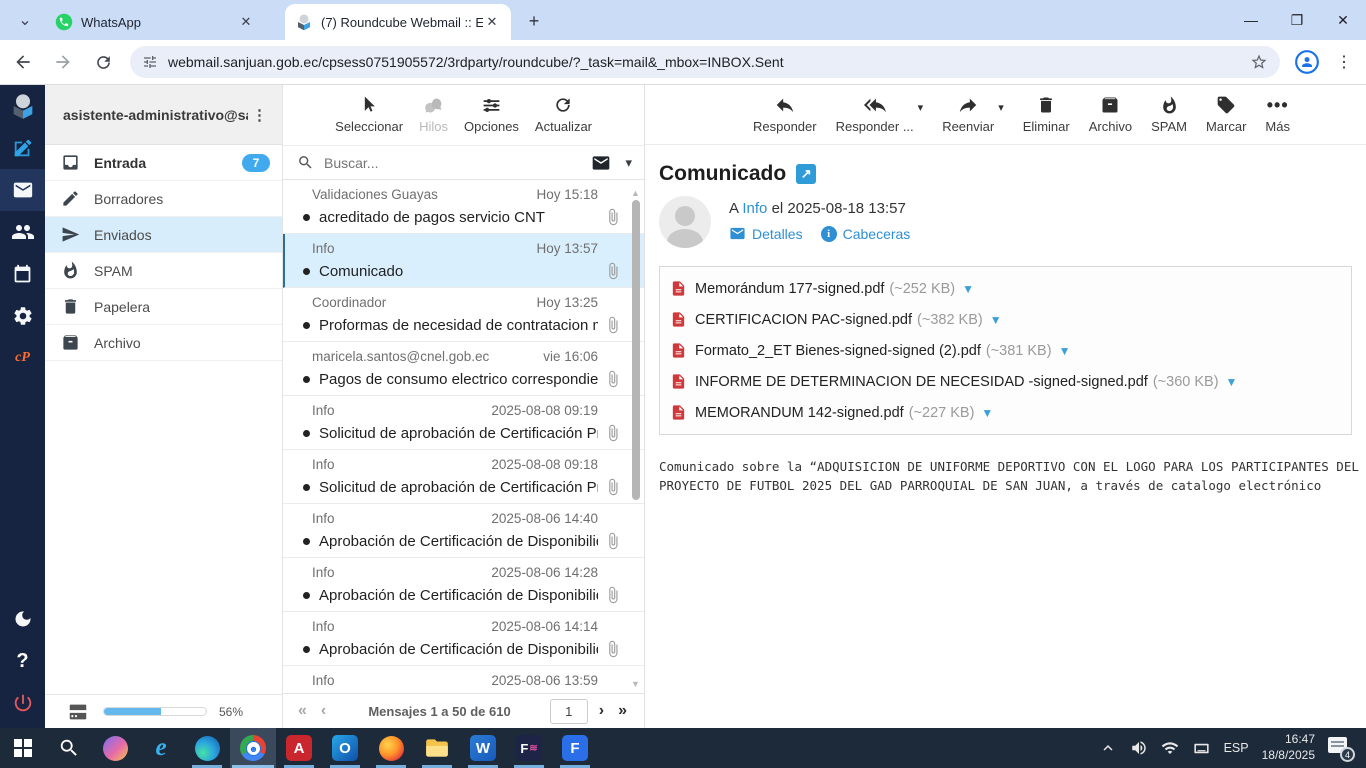  I want to click on scroll-up-icon: ▲, so click(635, 193).